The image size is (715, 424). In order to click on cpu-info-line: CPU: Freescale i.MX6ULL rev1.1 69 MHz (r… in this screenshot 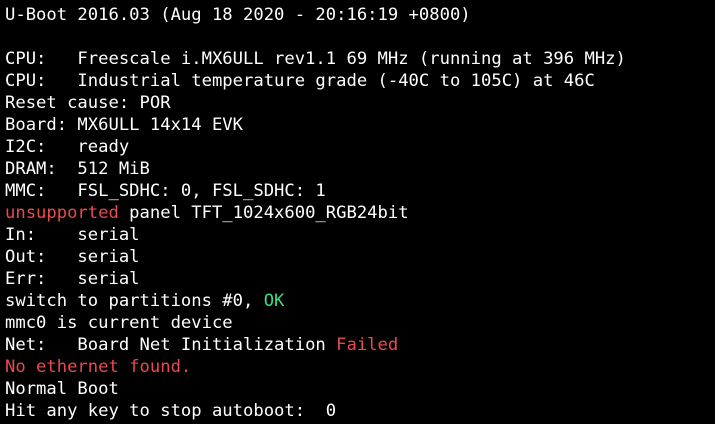, I will do `click(315, 59)`.